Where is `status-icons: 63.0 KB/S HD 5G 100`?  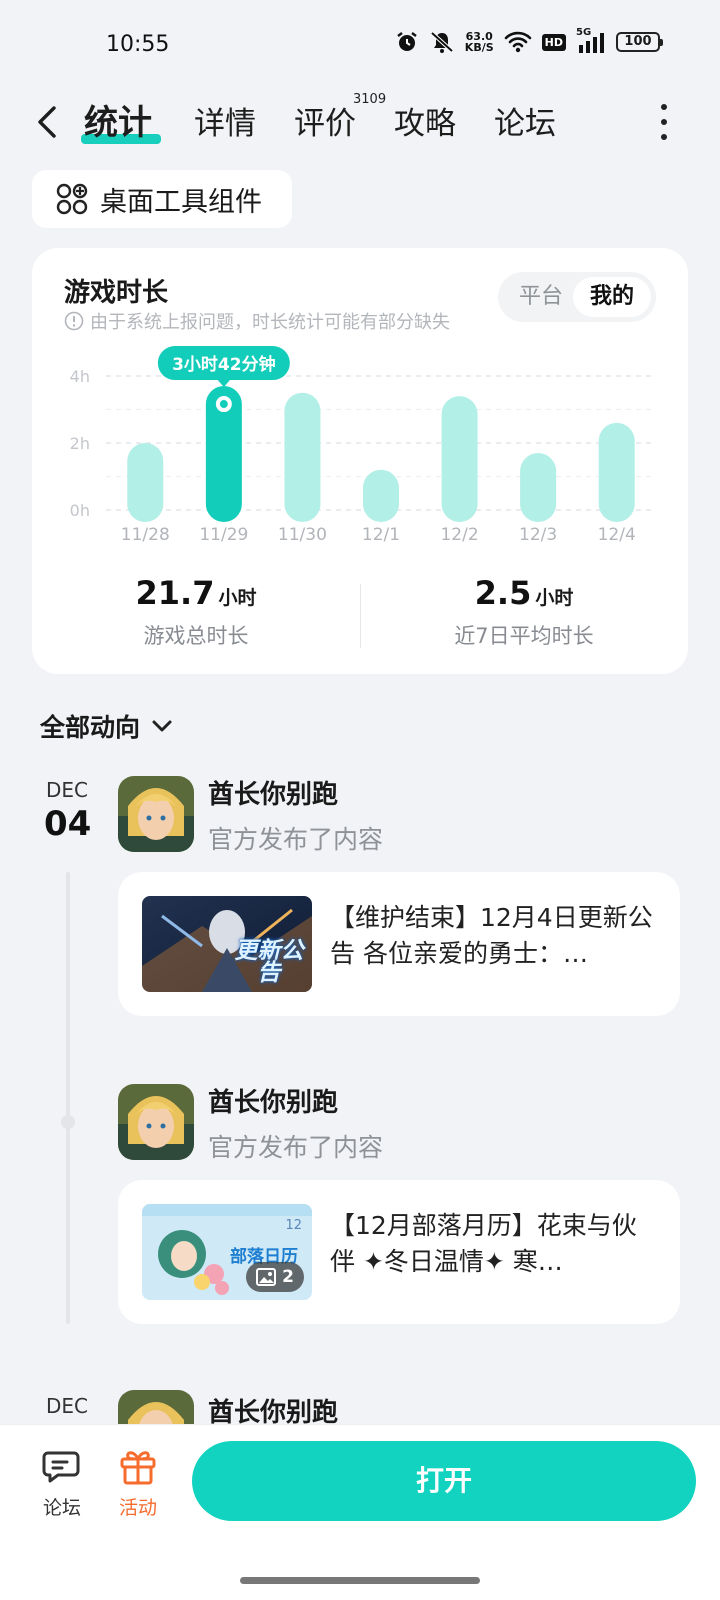 status-icons: 63.0 KB/S HD 5G 100 is located at coordinates (529, 40).